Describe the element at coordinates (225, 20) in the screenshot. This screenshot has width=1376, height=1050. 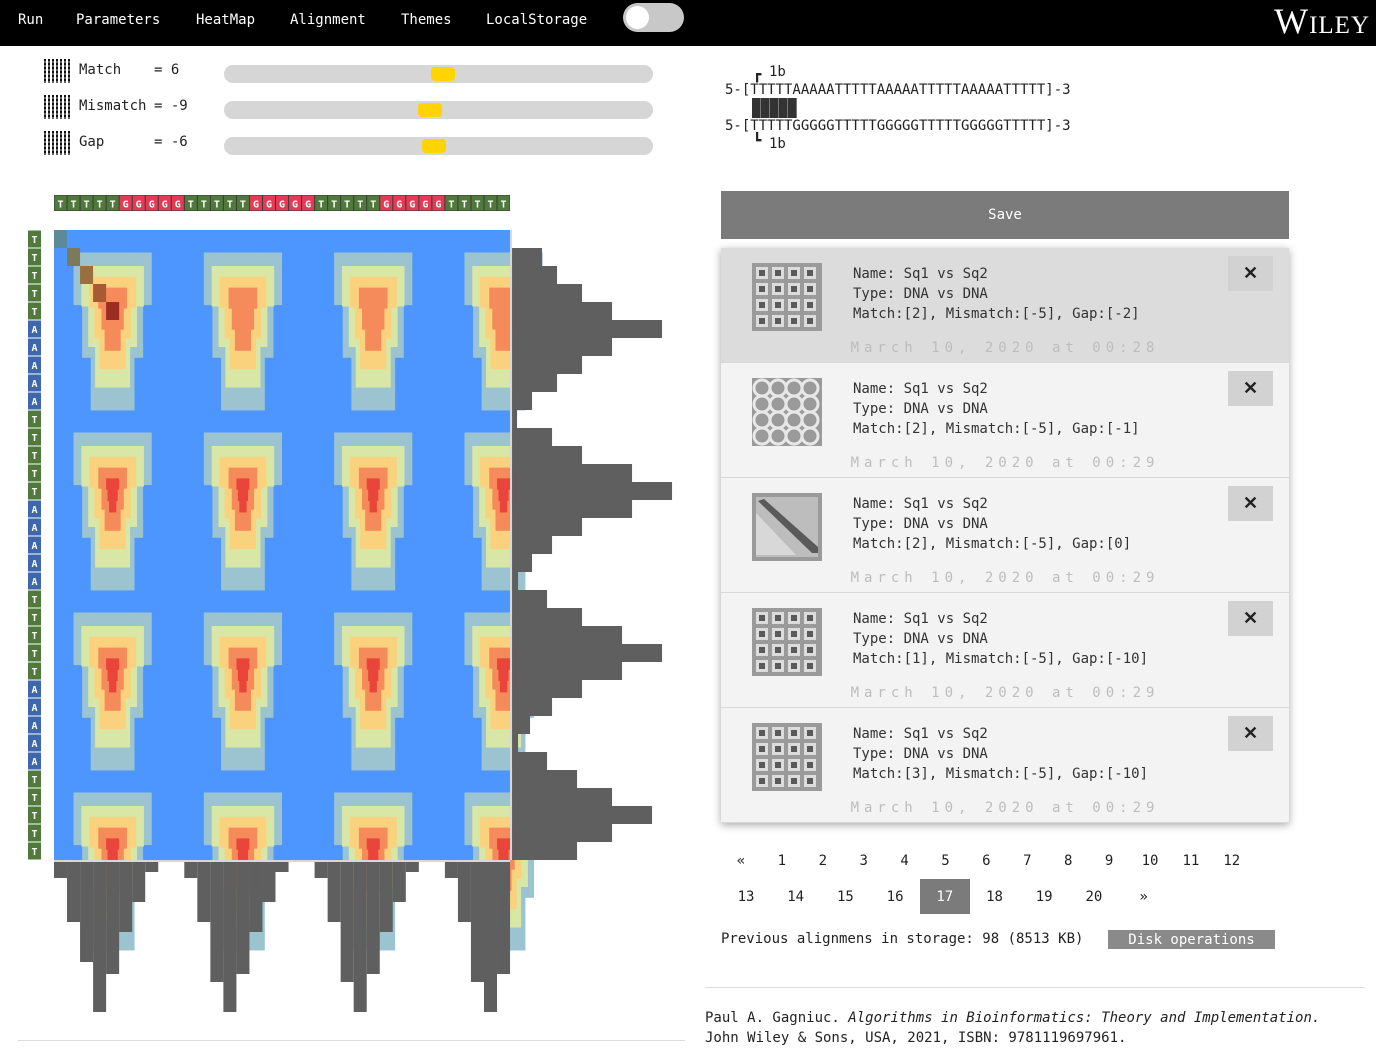
I see `menu-heatmap: HeatMap` at that location.